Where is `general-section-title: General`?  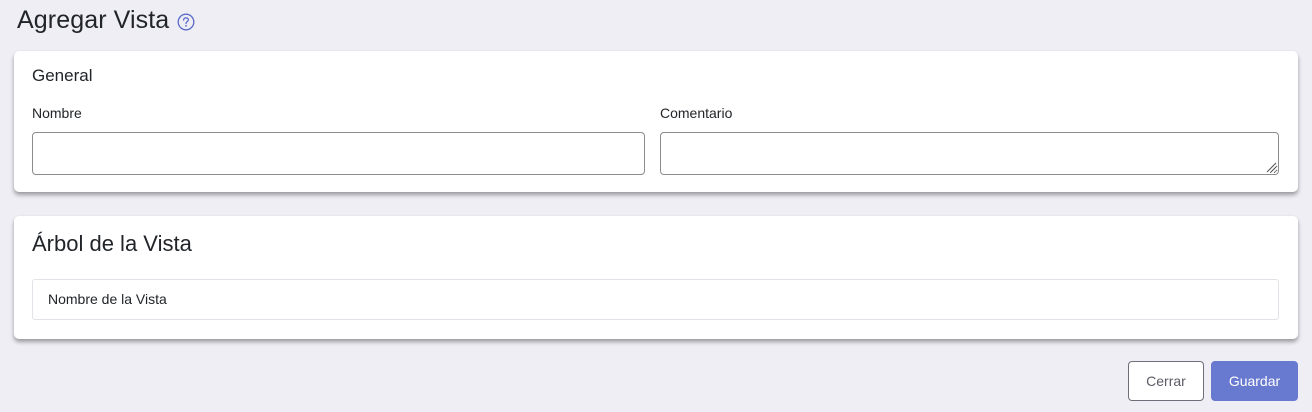
general-section-title: General is located at coordinates (62, 75).